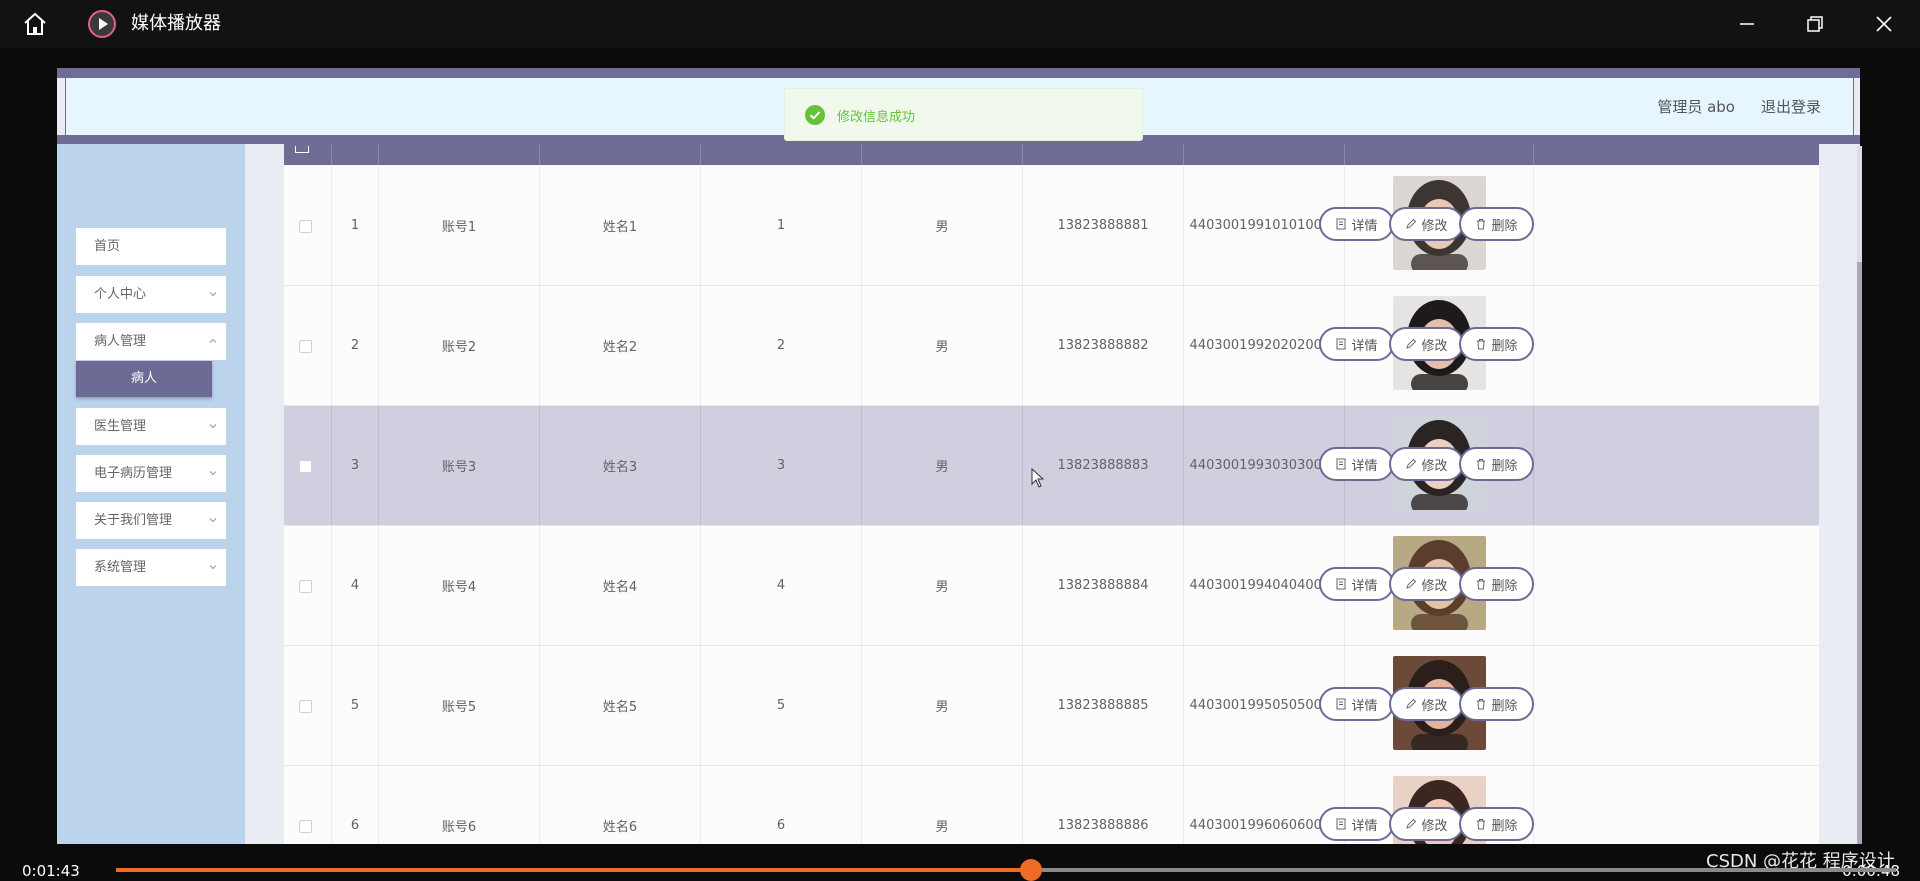 This screenshot has height=881, width=1920. I want to click on sidebar-item-label: 关于我们管理, so click(133, 520).